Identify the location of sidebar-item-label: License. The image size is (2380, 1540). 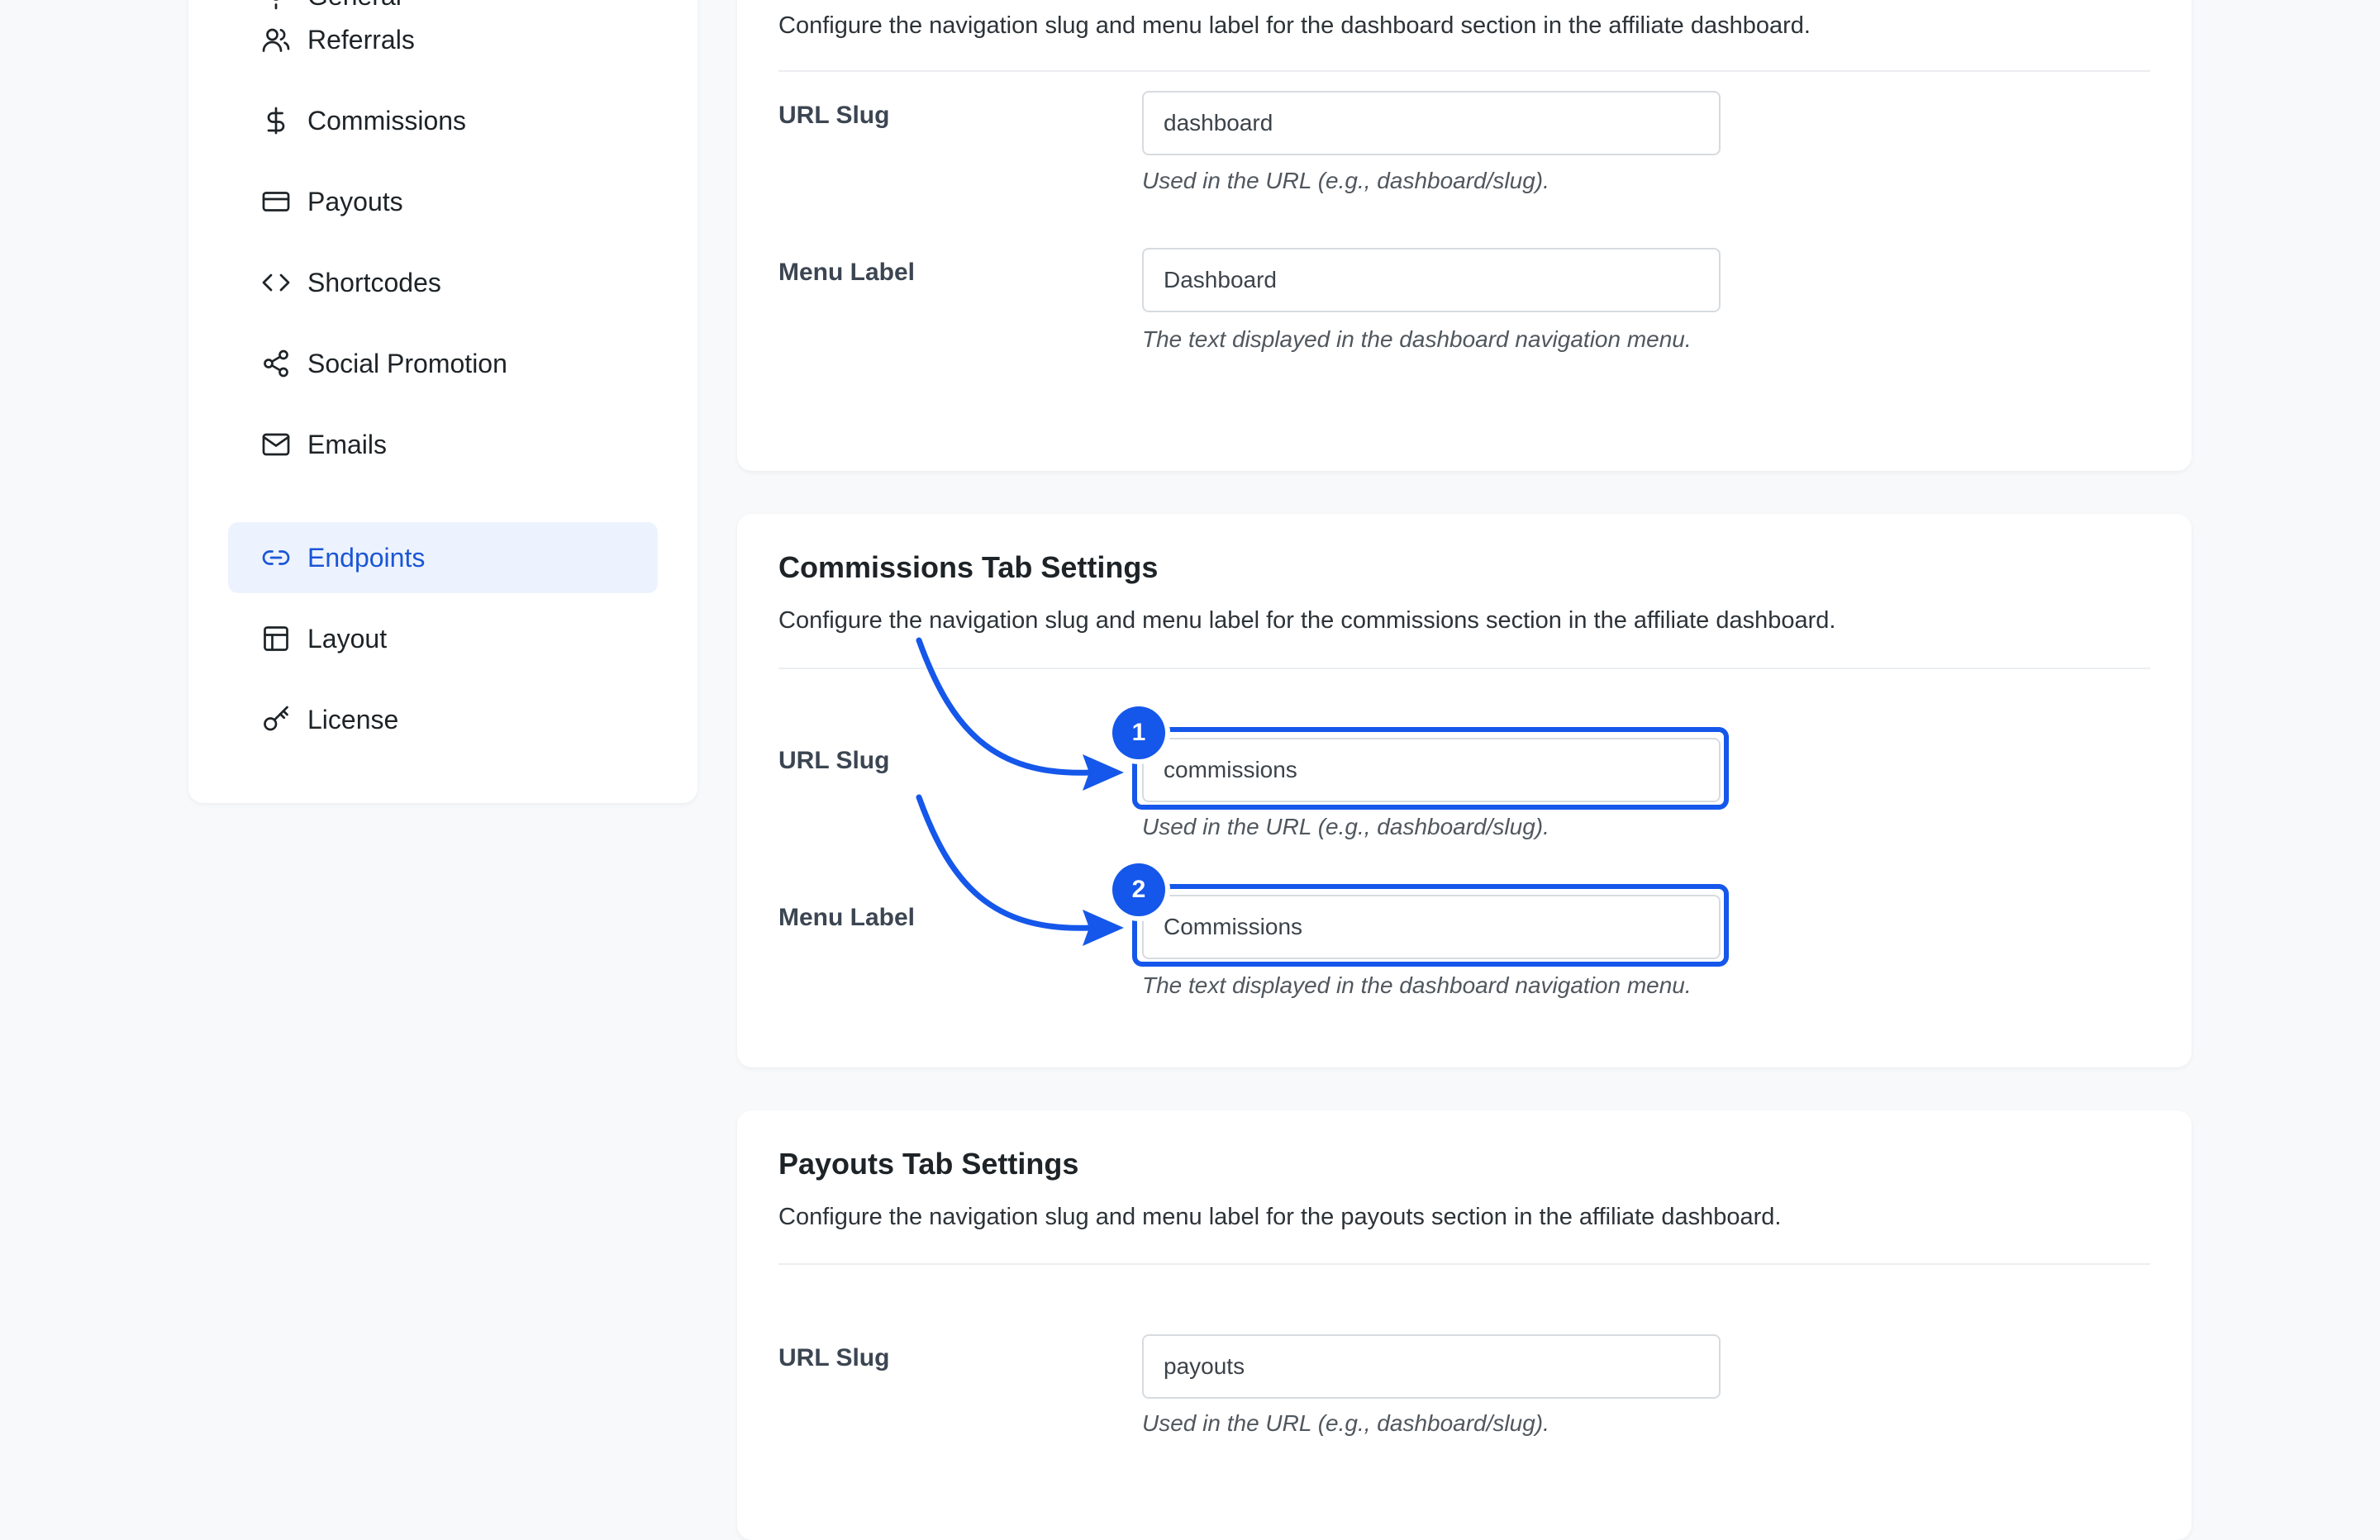
(353, 719).